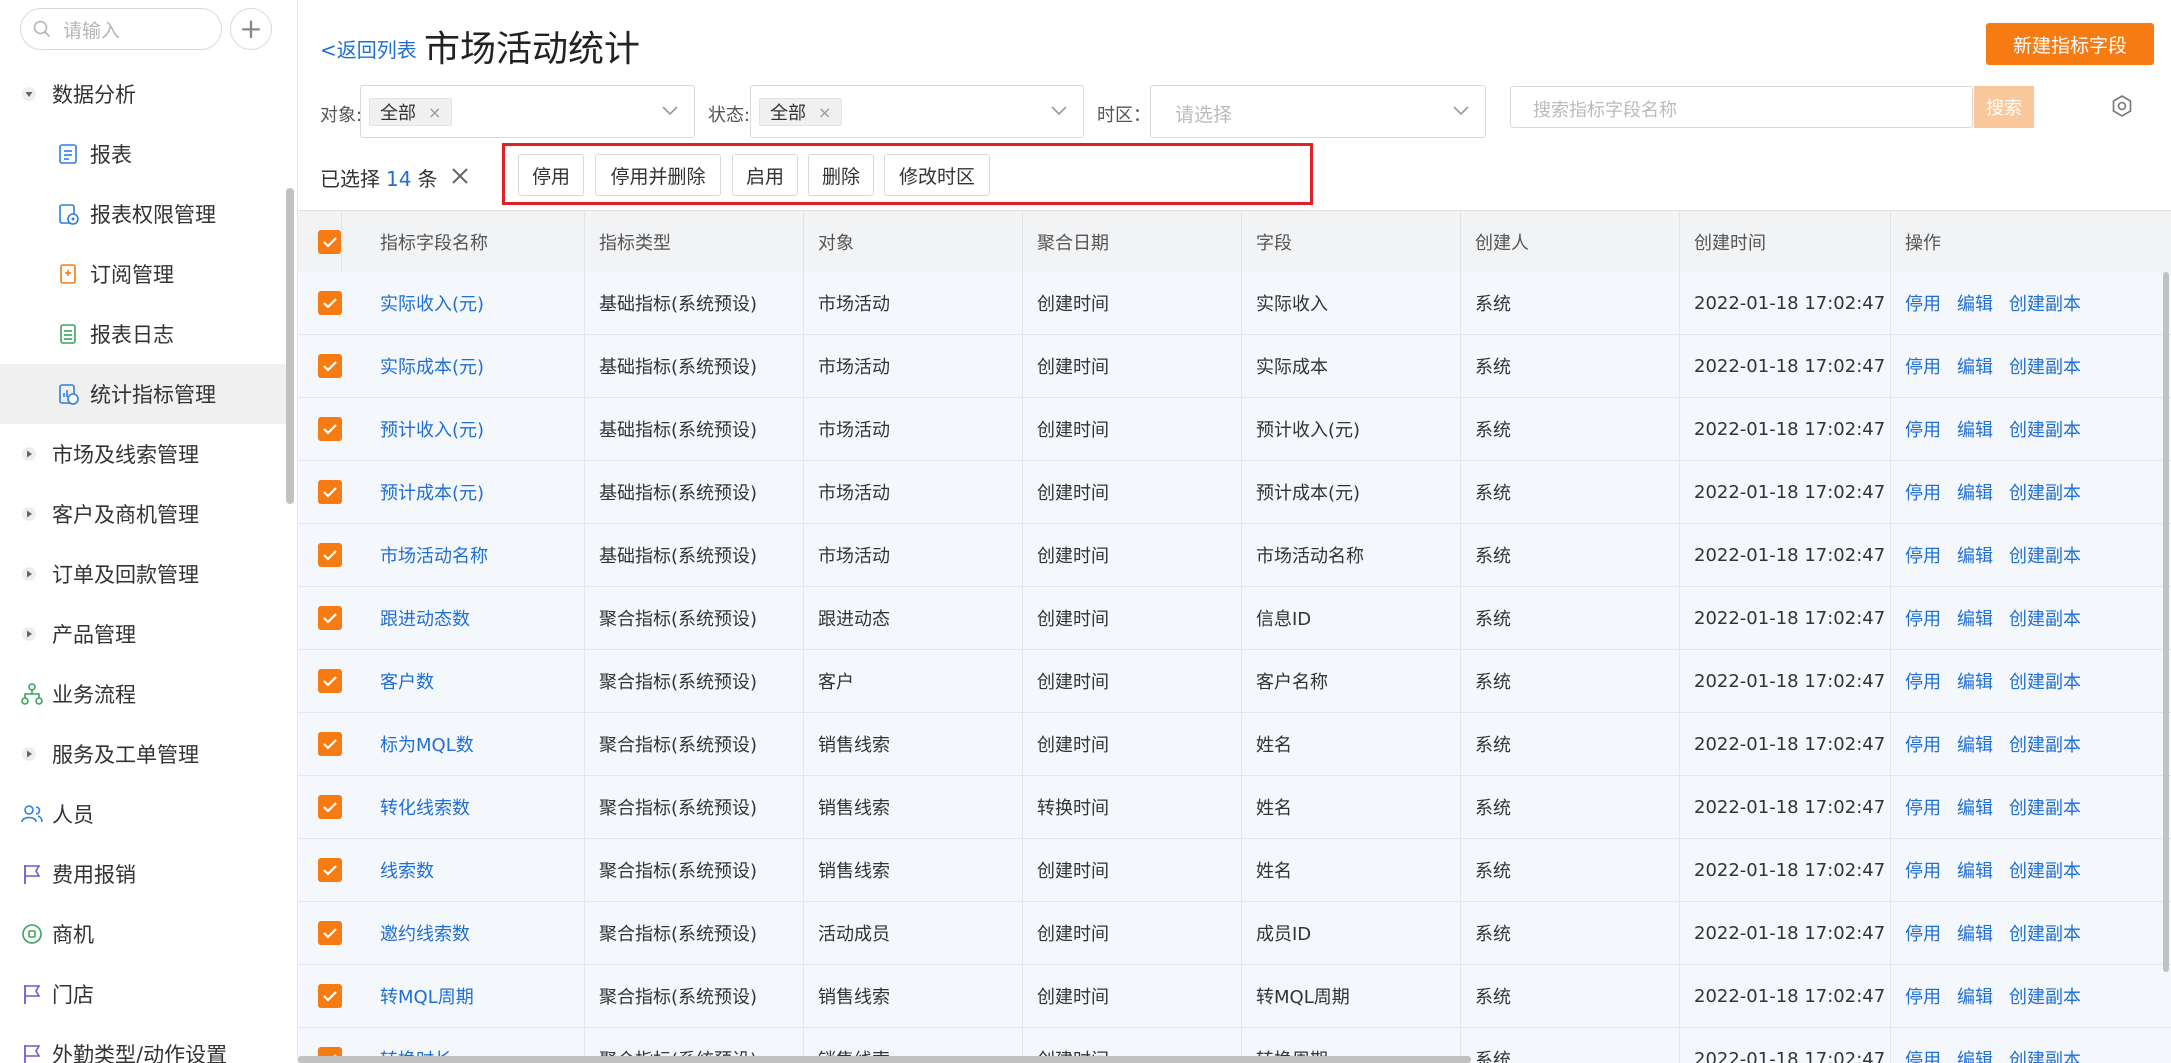  What do you see at coordinates (368, 48) in the screenshot?
I see `back-to-list-link: <返回列表` at bounding box center [368, 48].